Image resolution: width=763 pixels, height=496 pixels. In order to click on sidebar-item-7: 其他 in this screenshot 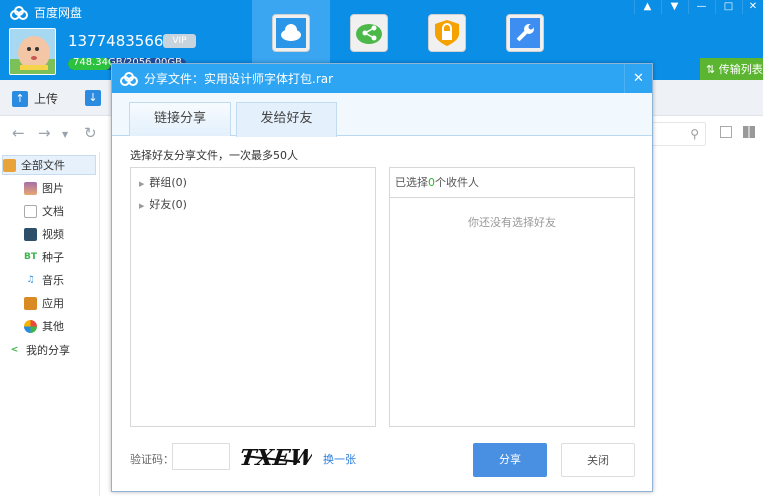, I will do `click(44, 326)`.